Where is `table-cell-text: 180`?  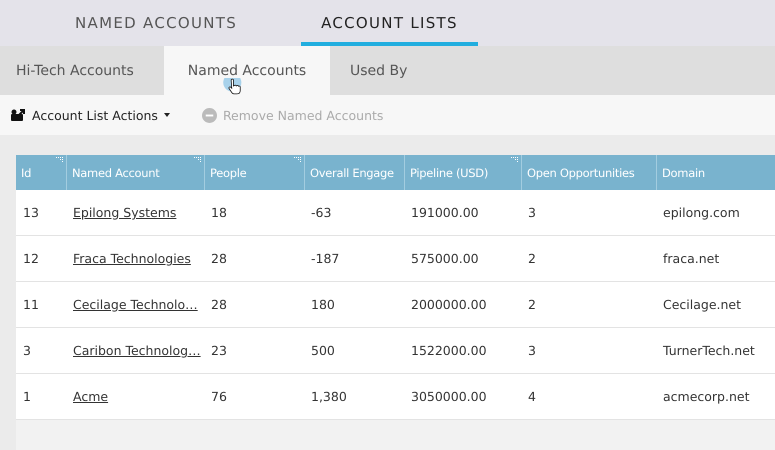
table-cell-text: 180 is located at coordinates (323, 305).